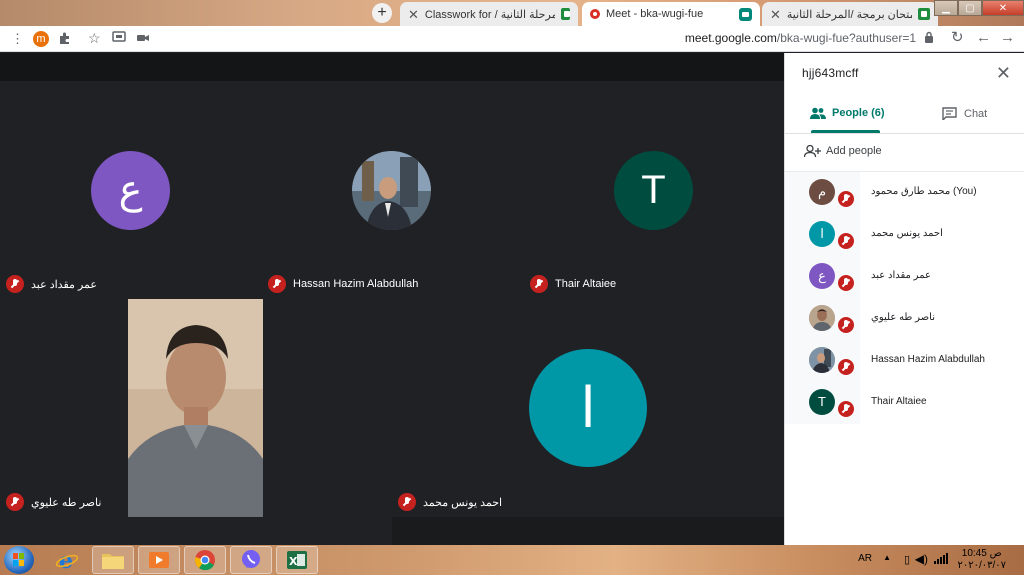 The width and height of the screenshot is (1024, 575). What do you see at coordinates (595, 14) in the screenshot?
I see `recording-dot-icon` at bounding box center [595, 14].